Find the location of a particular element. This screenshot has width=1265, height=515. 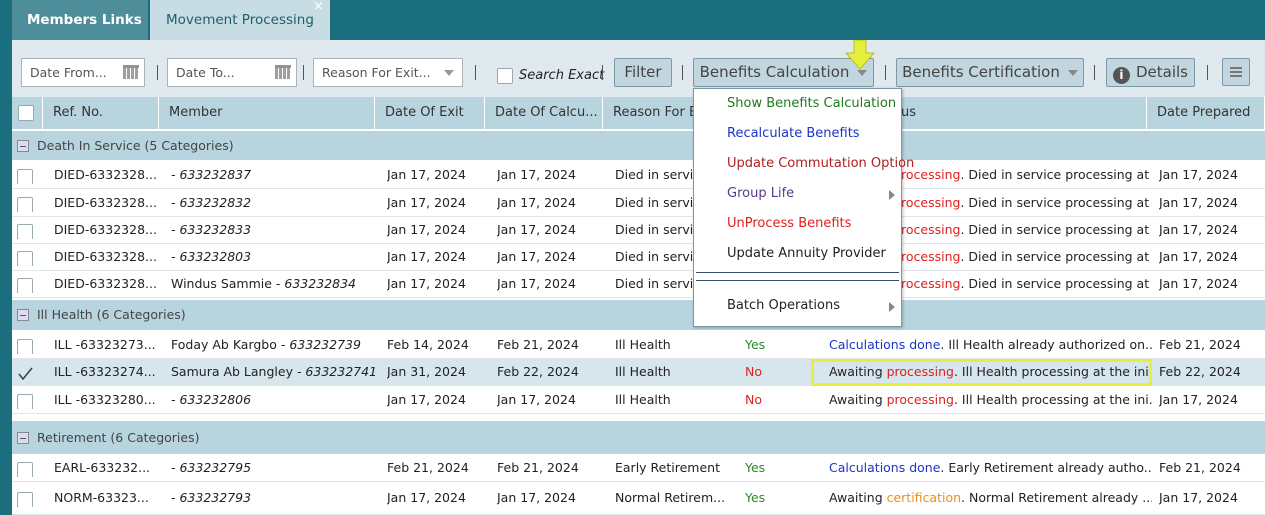

menu-item-label: UnProcess Benefits is located at coordinates (789, 223).